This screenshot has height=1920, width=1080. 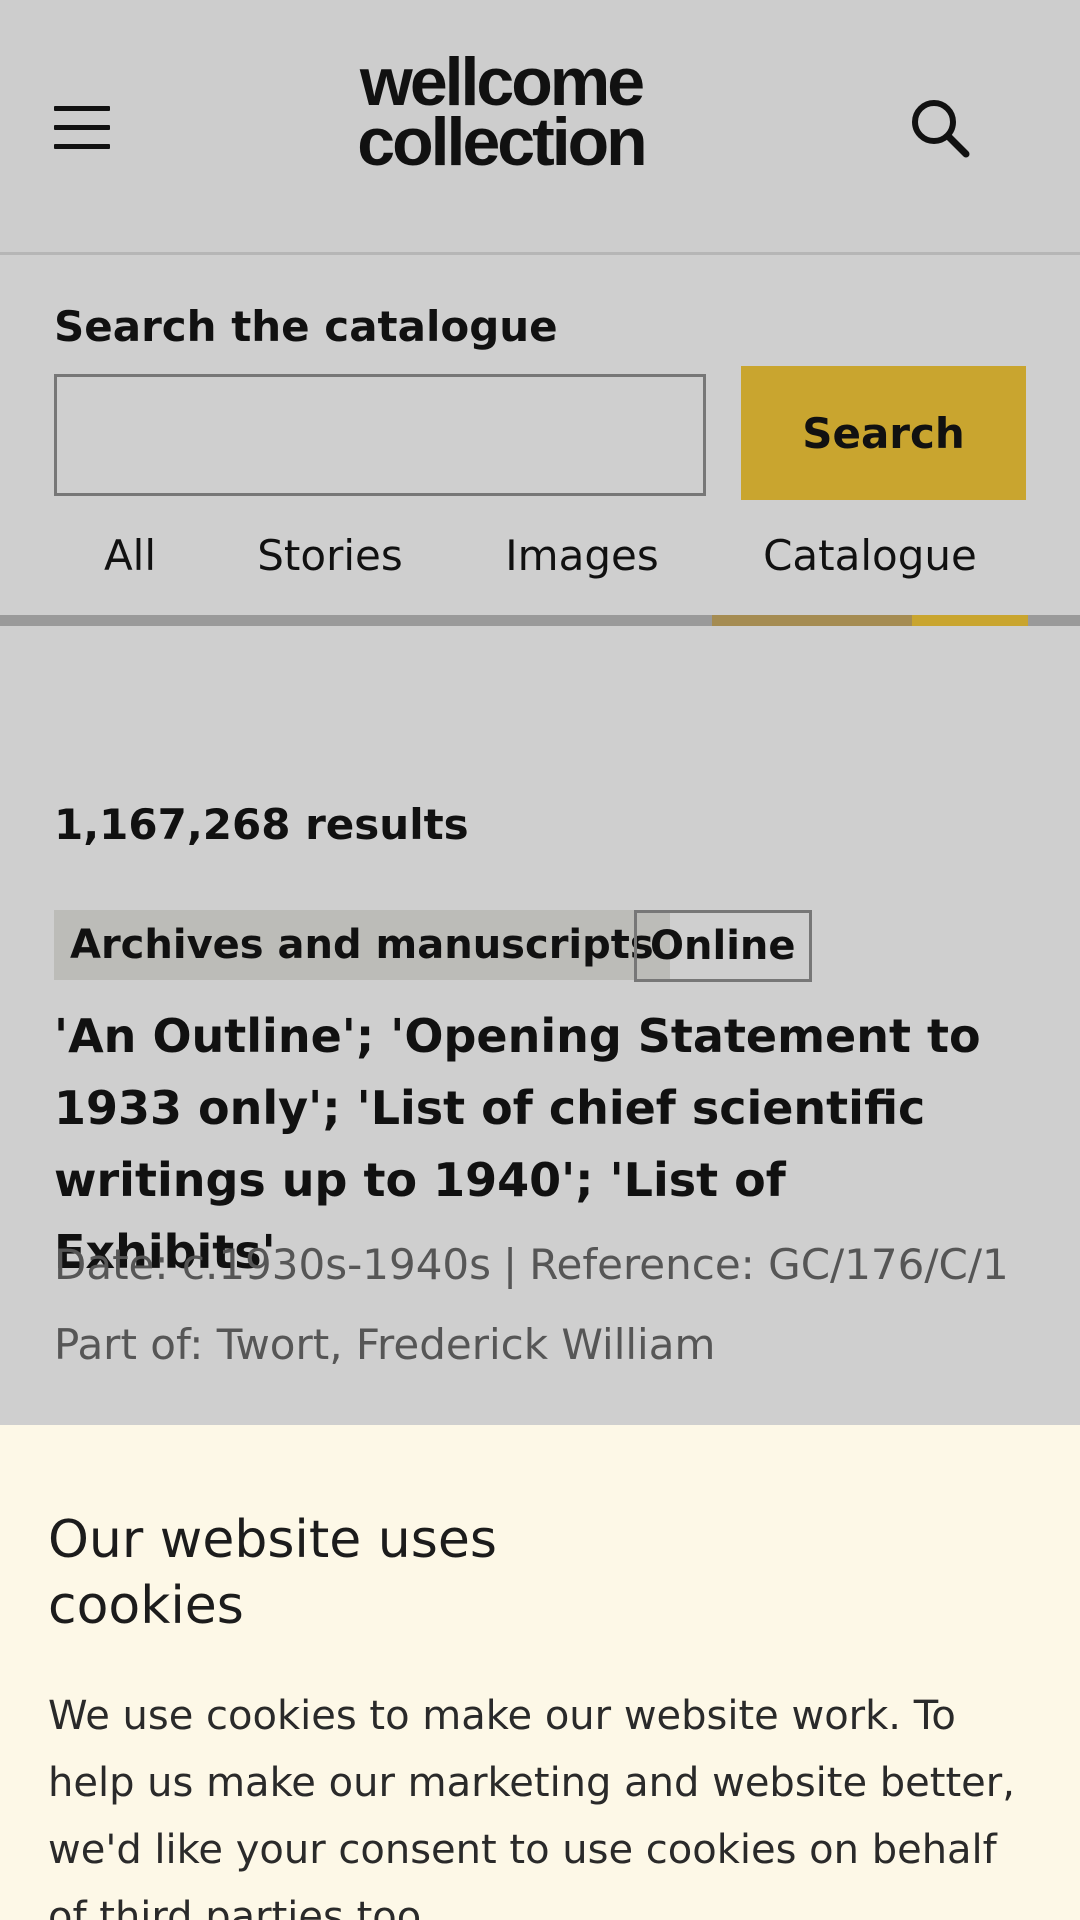 I want to click on logo-line-1: wellcome, so click(x=502, y=82).